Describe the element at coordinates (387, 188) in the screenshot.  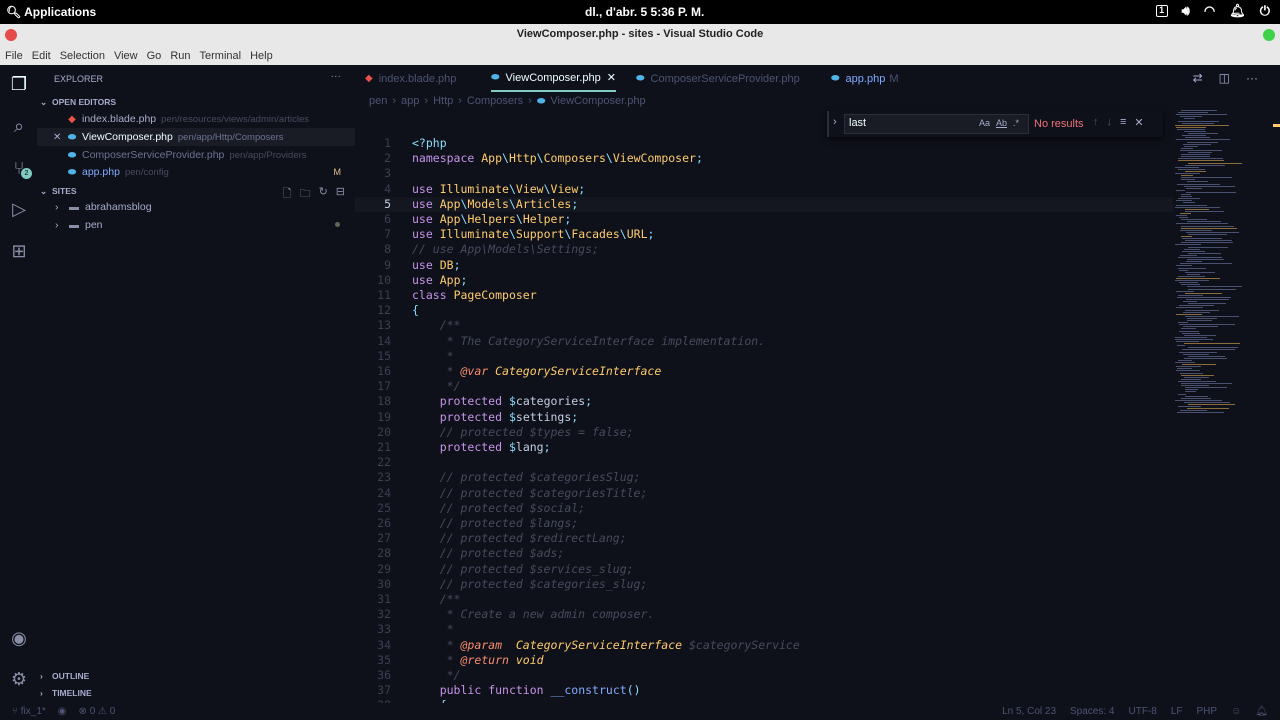
I see `line-number: 4` at that location.